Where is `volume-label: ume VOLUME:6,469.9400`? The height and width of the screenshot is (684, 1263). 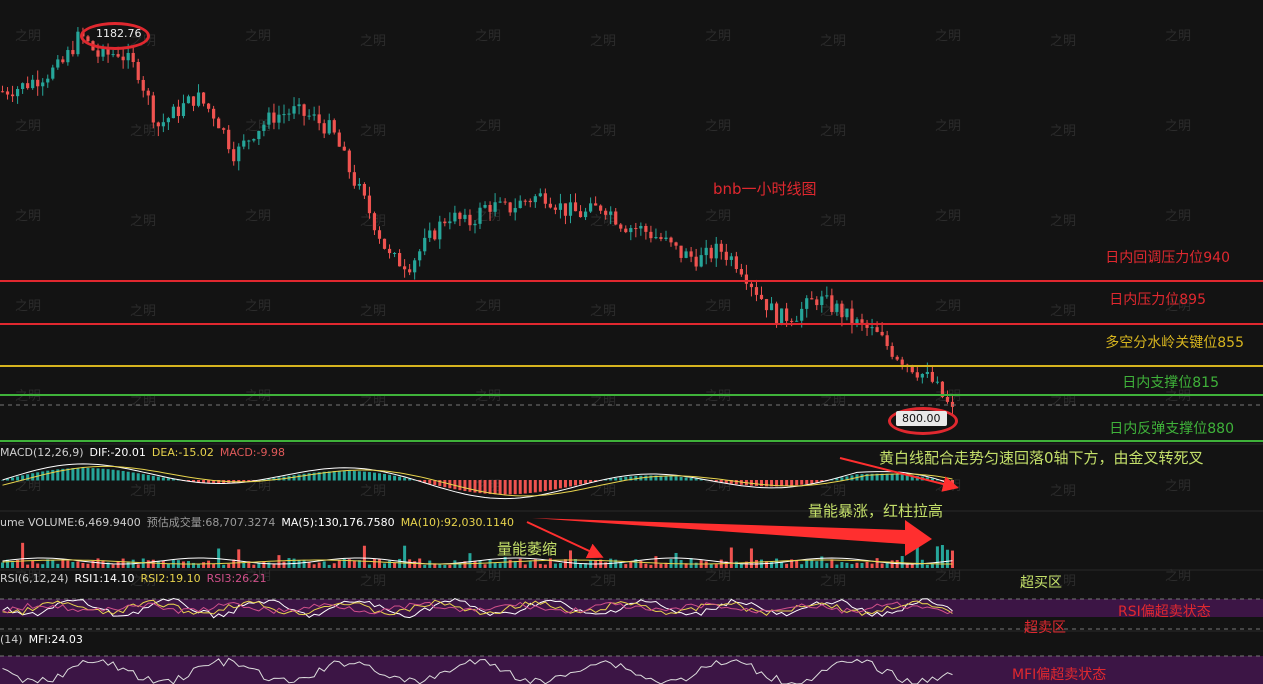
volume-label: ume VOLUME:6,469.9400 is located at coordinates (70, 522).